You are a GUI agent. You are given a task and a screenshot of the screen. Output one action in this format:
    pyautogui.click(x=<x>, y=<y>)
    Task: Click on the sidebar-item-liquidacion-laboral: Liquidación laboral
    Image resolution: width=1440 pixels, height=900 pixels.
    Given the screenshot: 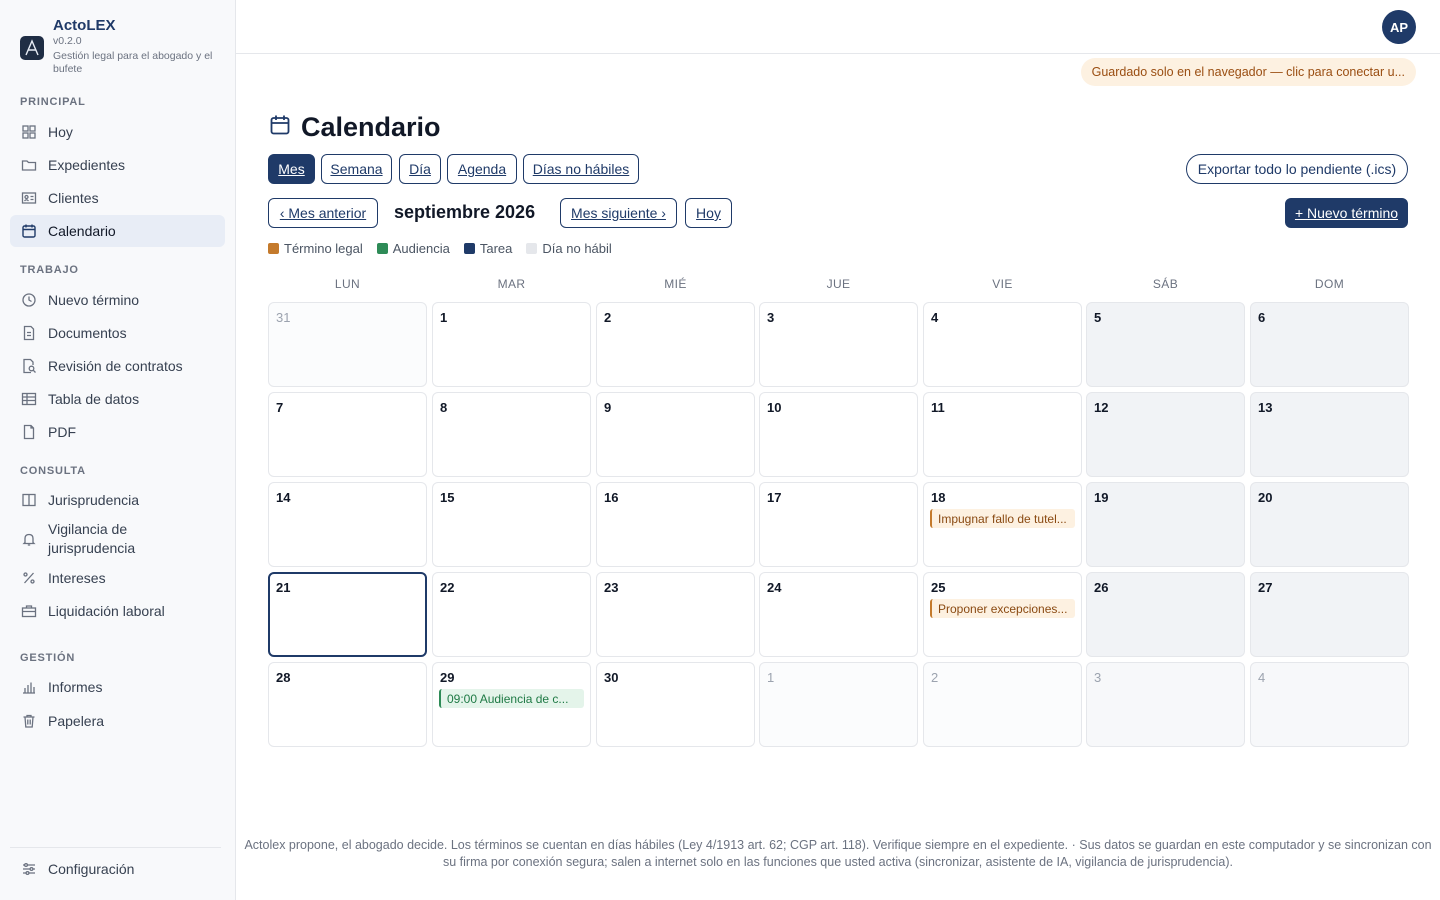 What is the action you would take?
    pyautogui.click(x=117, y=611)
    